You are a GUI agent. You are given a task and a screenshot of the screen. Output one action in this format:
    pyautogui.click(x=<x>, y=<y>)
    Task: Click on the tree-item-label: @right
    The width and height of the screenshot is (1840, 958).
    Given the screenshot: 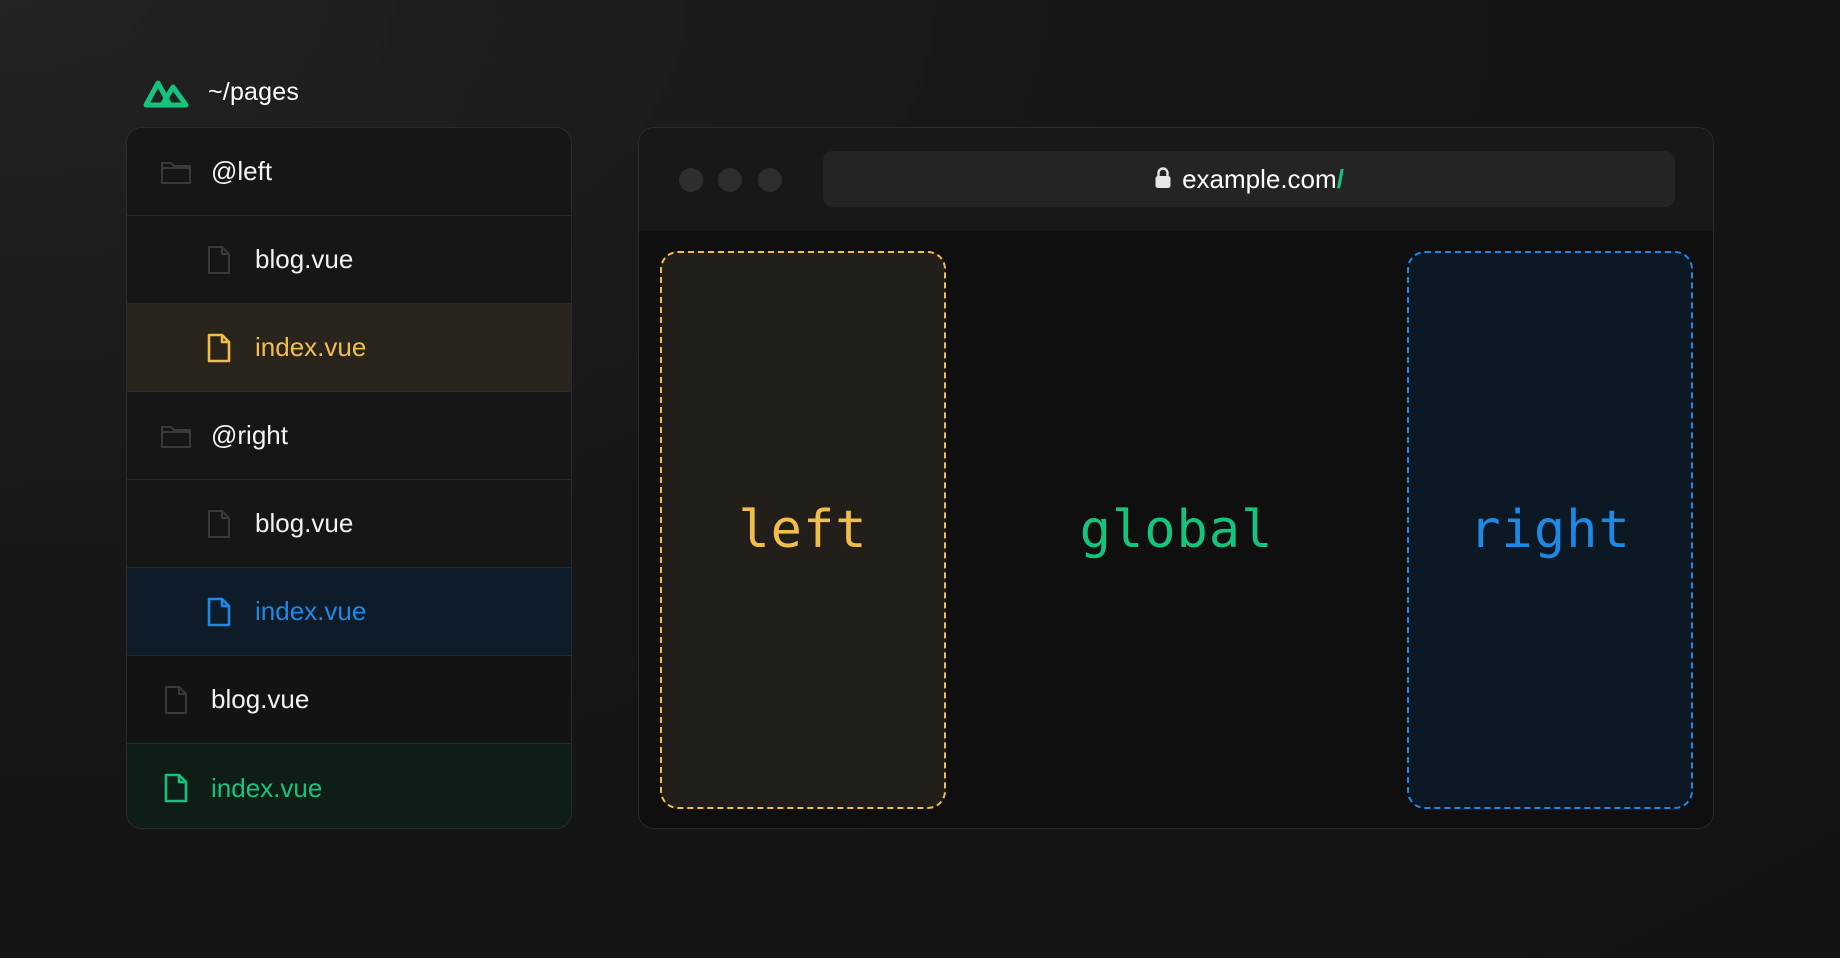 What is the action you would take?
    pyautogui.click(x=249, y=435)
    